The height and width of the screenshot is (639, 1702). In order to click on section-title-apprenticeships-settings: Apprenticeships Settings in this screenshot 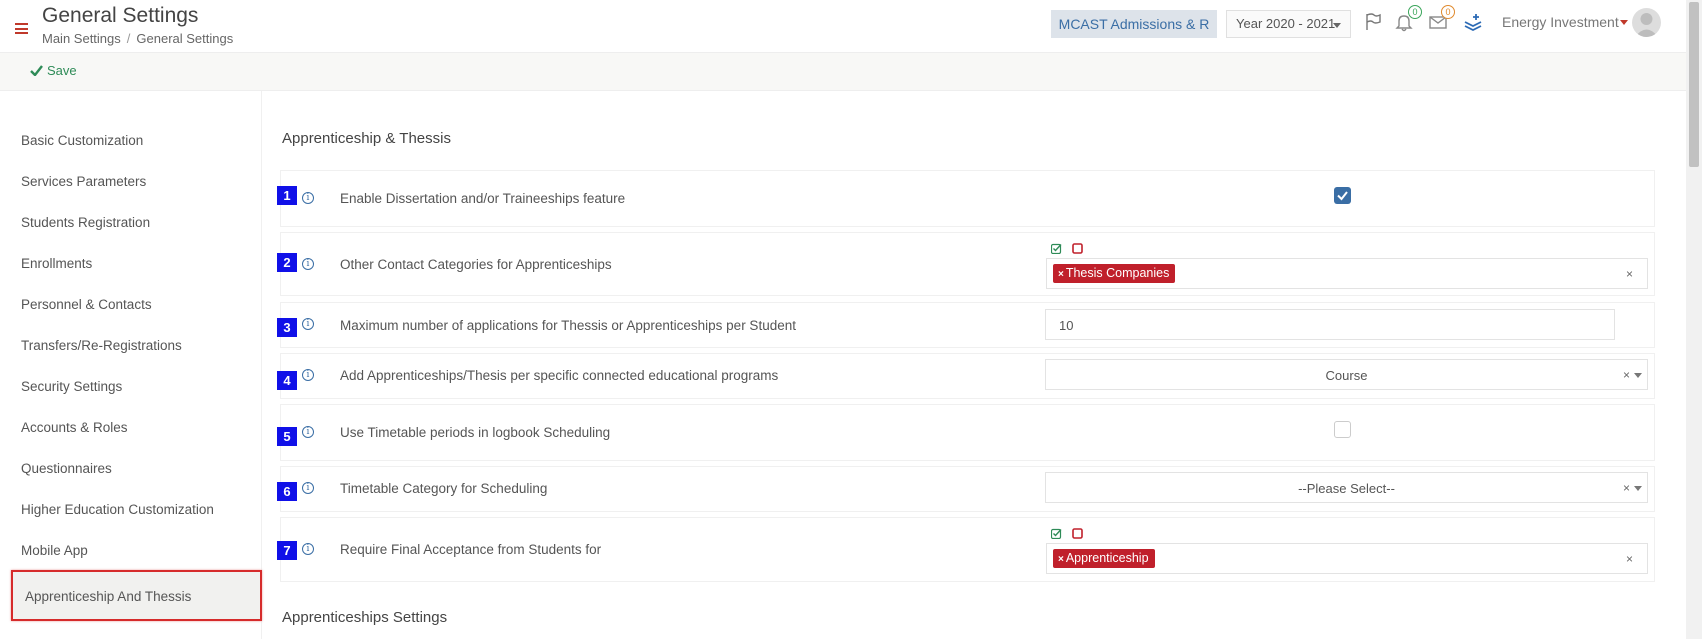, I will do `click(365, 617)`.